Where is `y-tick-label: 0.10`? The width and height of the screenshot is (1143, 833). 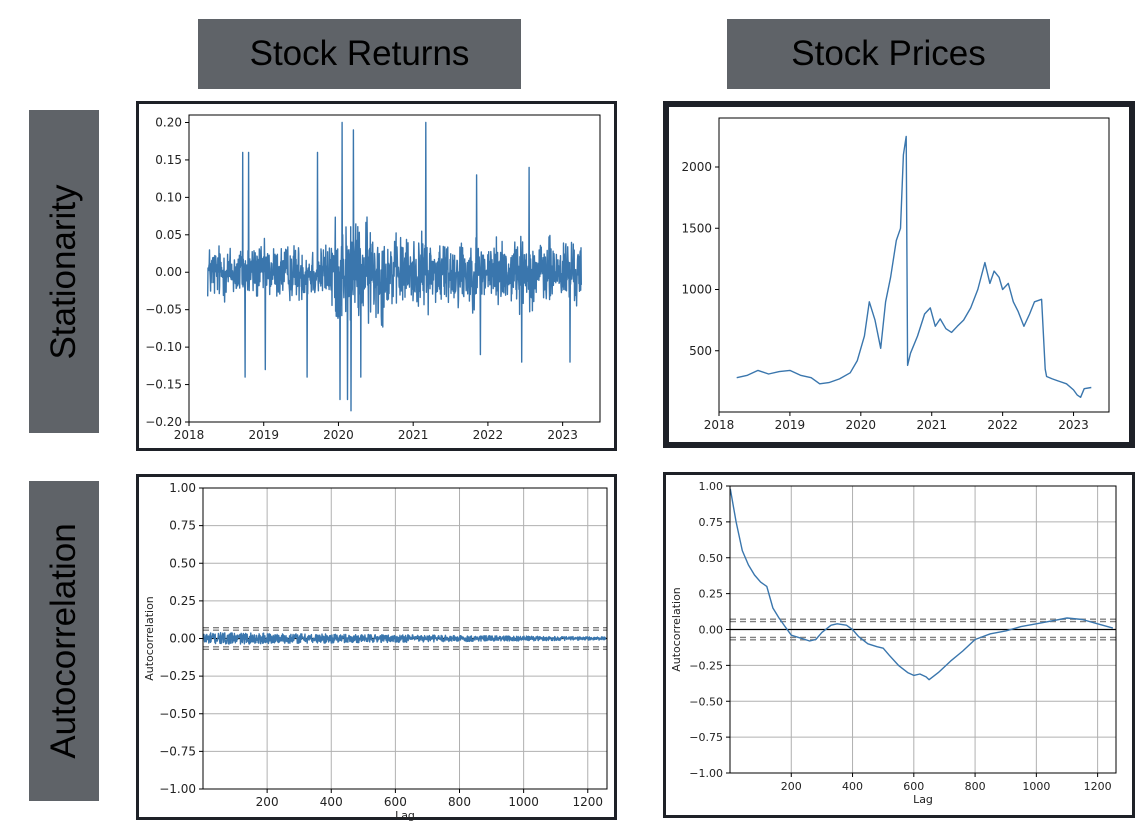 y-tick-label: 0.10 is located at coordinates (168, 197).